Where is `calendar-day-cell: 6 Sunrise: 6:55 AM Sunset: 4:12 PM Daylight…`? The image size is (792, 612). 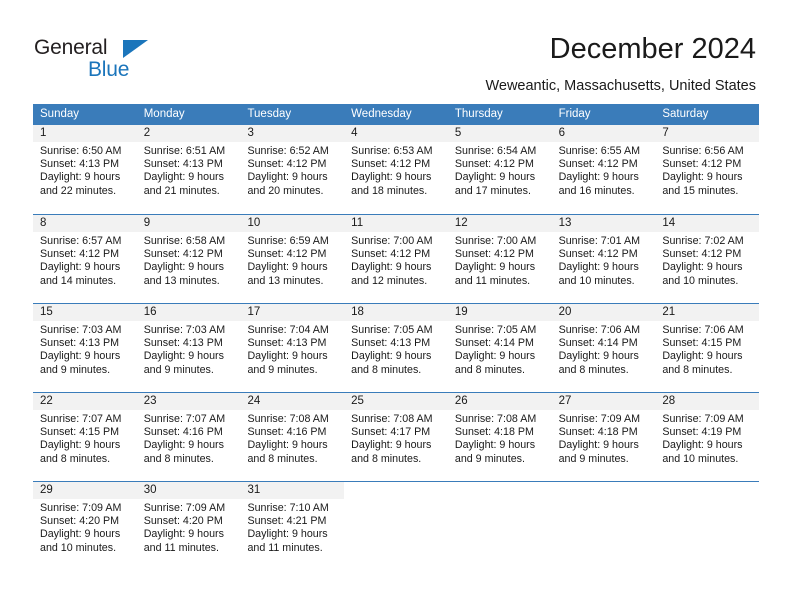 calendar-day-cell: 6 Sunrise: 6:55 AM Sunset: 4:12 PM Daylight… is located at coordinates (603, 169).